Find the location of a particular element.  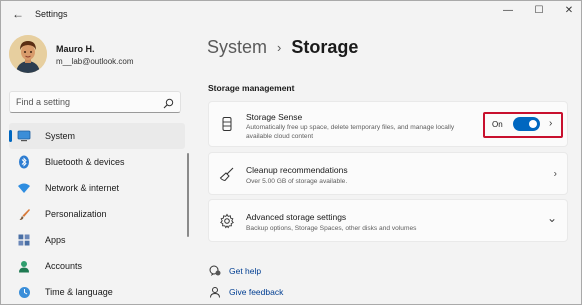

sidebar-item-label: Network & internet is located at coordinates (82, 188).